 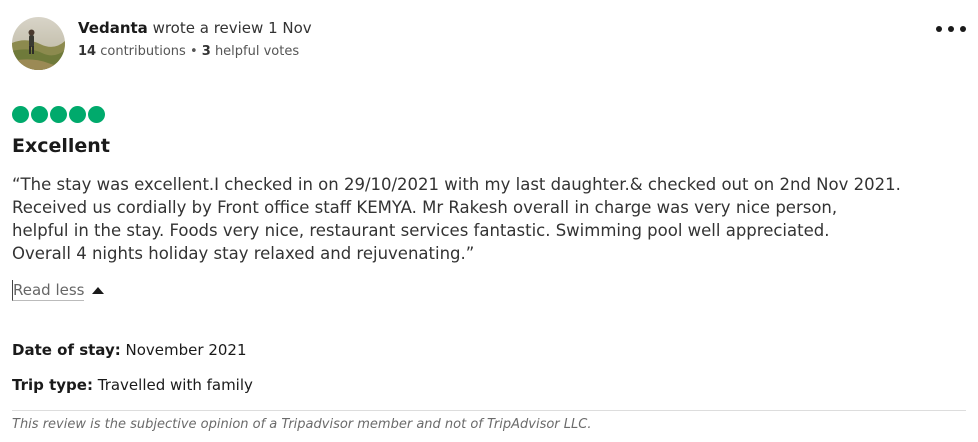 What do you see at coordinates (61, 146) in the screenshot?
I see `review-title: Excellent` at bounding box center [61, 146].